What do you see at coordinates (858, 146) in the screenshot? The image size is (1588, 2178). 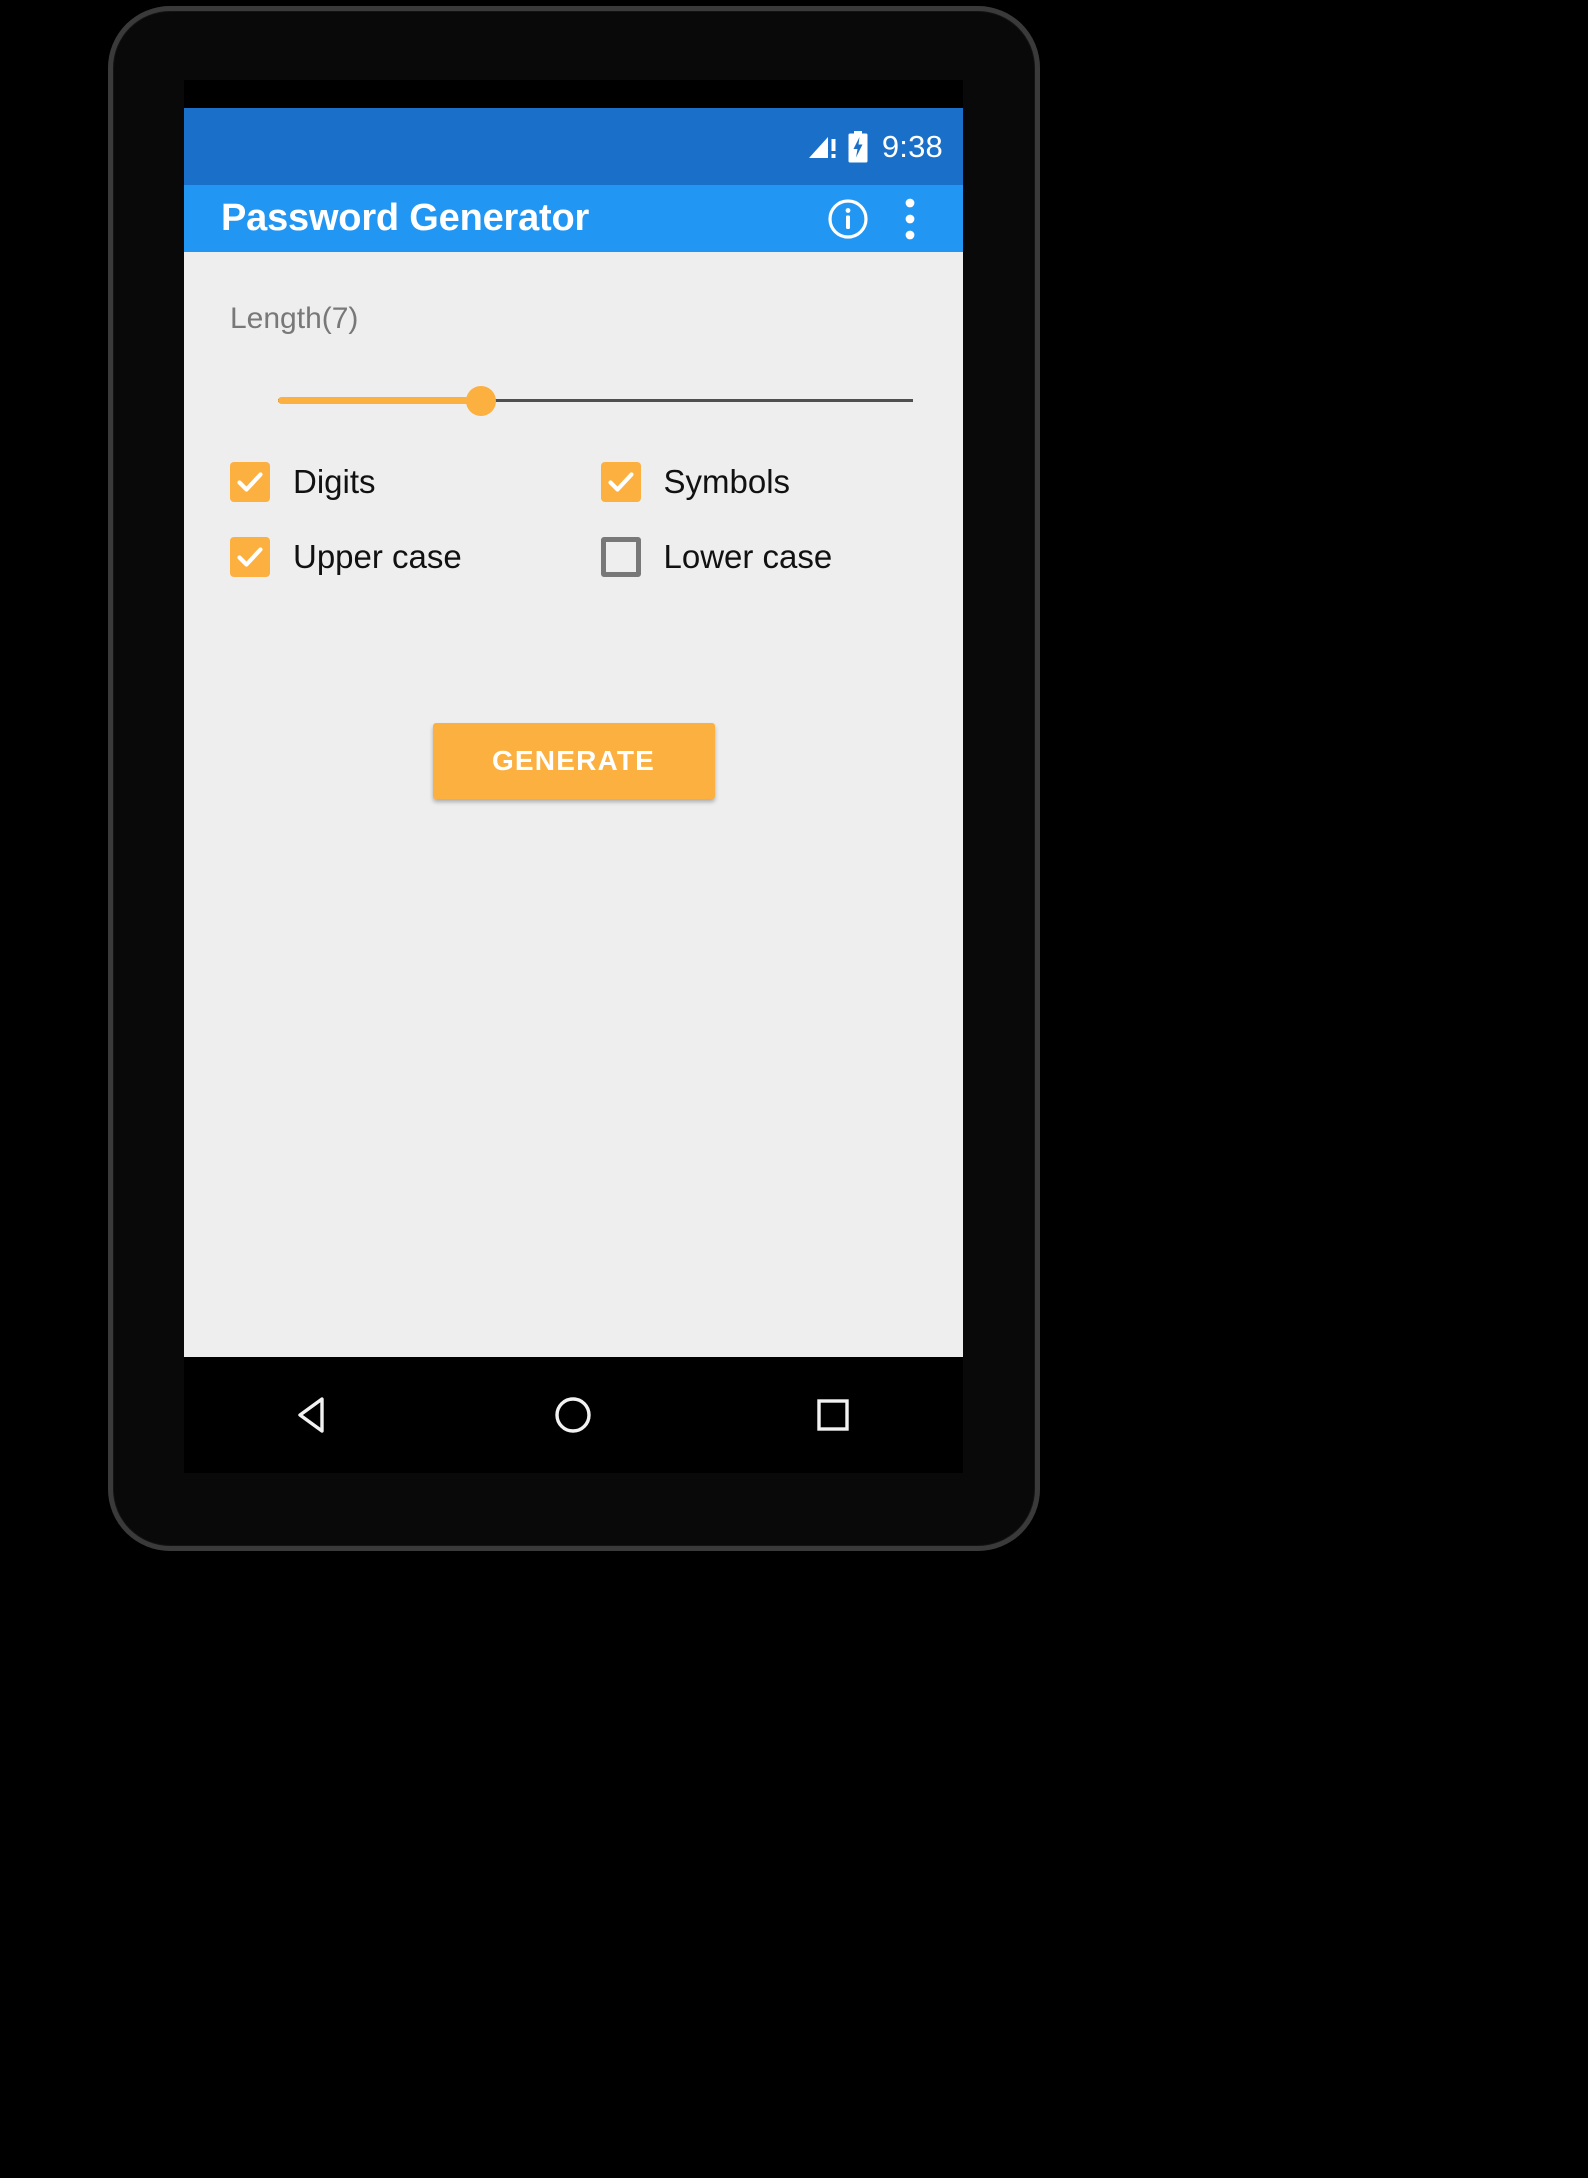 I see `battery-charging-icon` at bounding box center [858, 146].